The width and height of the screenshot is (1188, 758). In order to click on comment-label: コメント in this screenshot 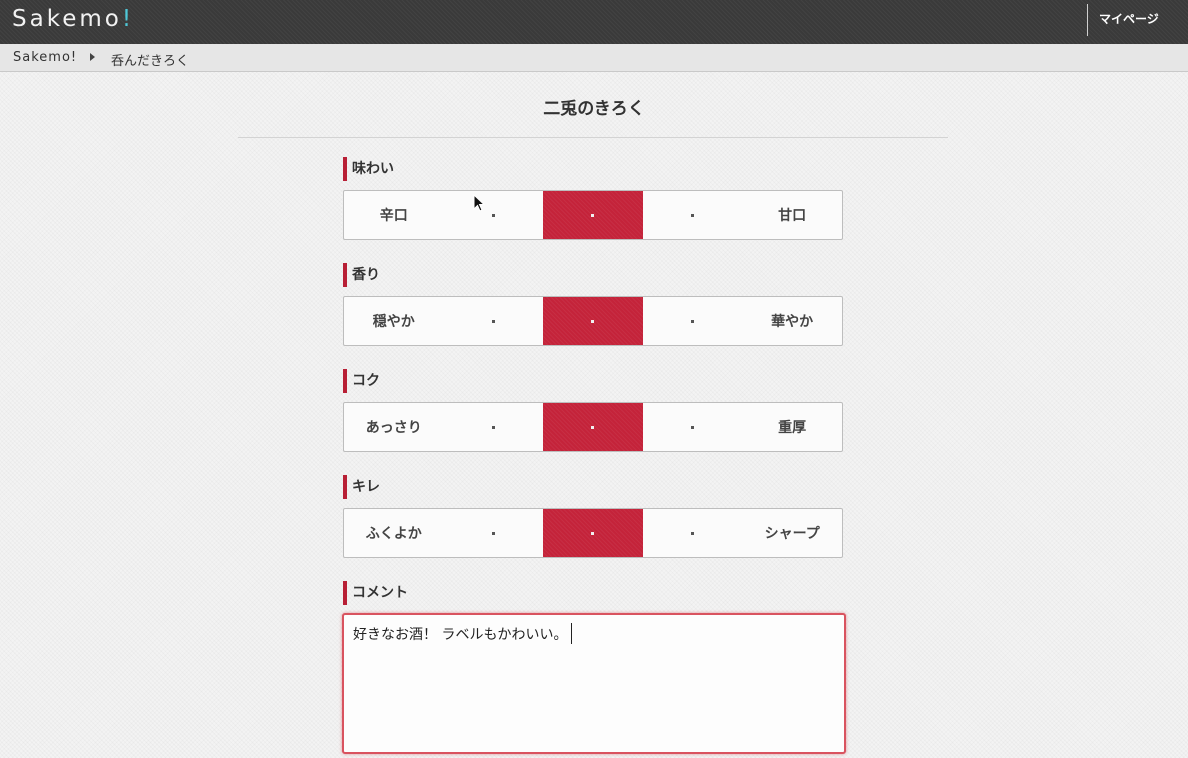, I will do `click(375, 593)`.